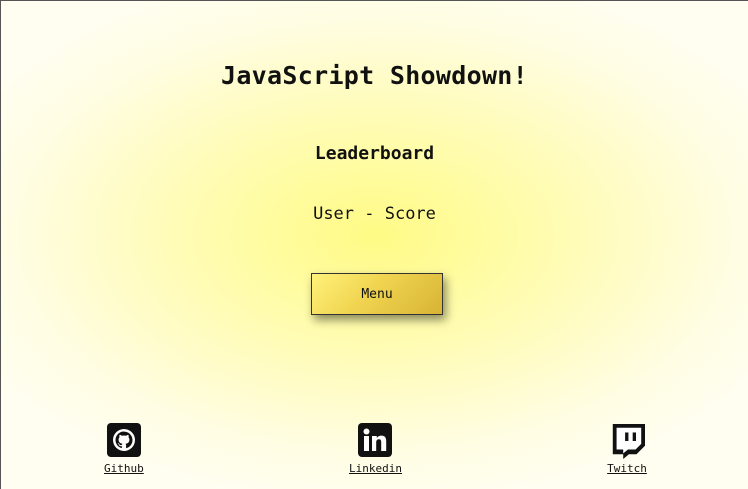 This screenshot has width=748, height=489. Describe the element at coordinates (375, 468) in the screenshot. I see `linkedin-link-label: Linkedin` at that location.